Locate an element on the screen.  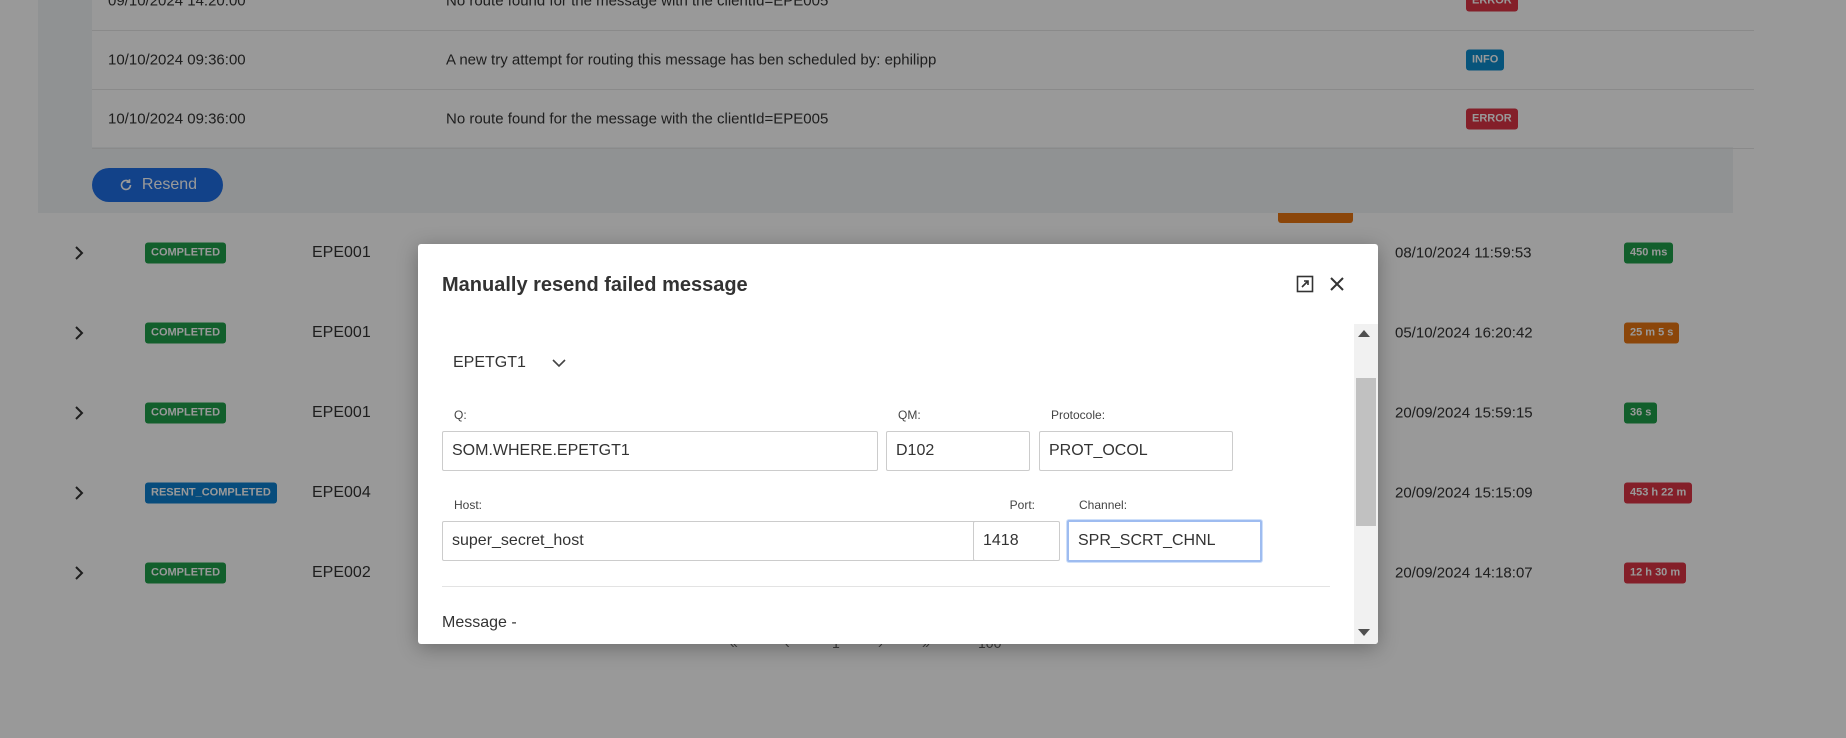
protocole-input is located at coordinates (1136, 451).